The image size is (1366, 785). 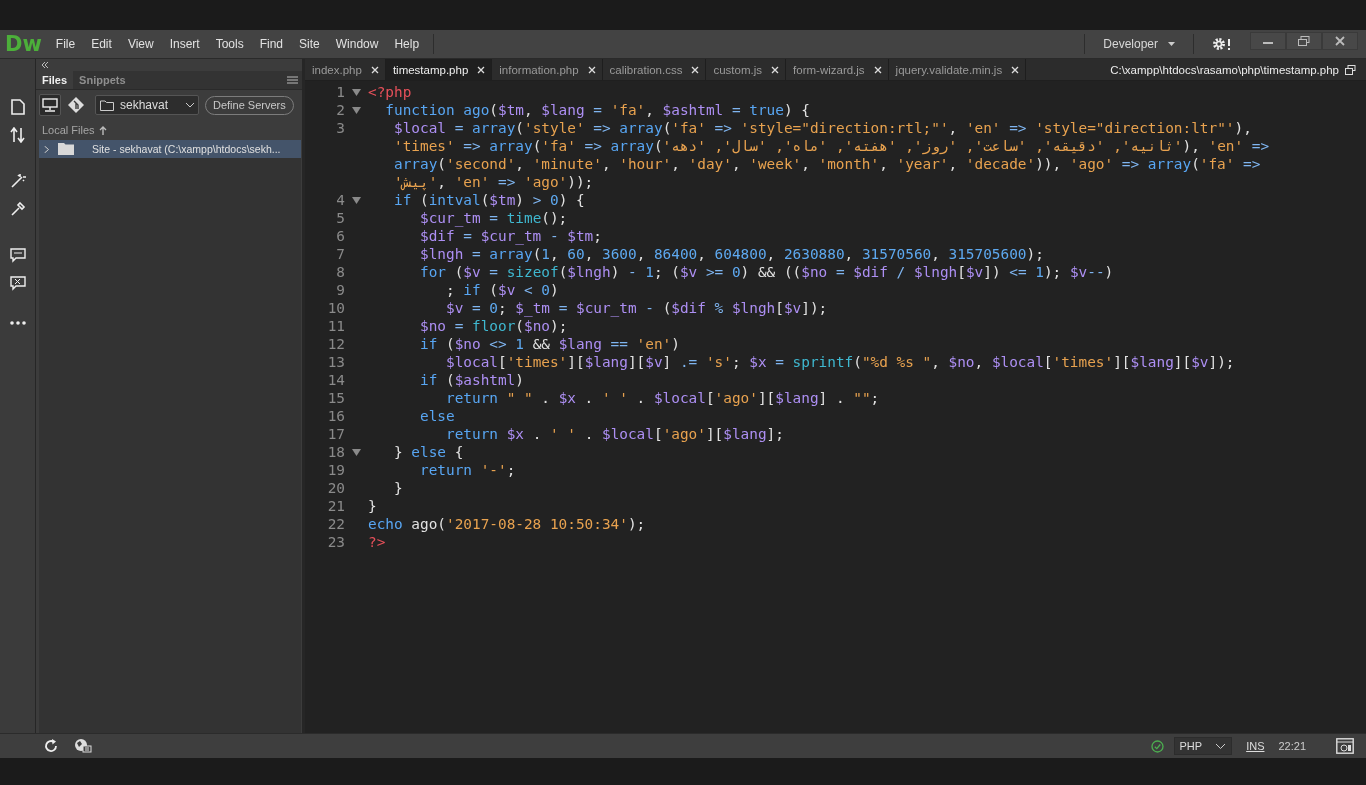 I want to click on document-tab: form-wizard.js, so click(x=837, y=69).